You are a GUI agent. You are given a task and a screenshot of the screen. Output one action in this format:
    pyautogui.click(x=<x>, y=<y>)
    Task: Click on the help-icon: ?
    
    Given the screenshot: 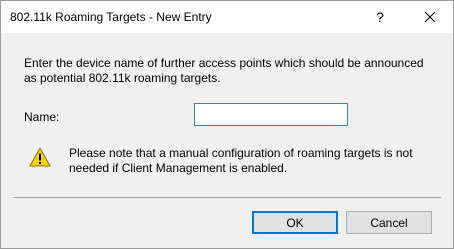 What is the action you would take?
    pyautogui.click(x=380, y=17)
    